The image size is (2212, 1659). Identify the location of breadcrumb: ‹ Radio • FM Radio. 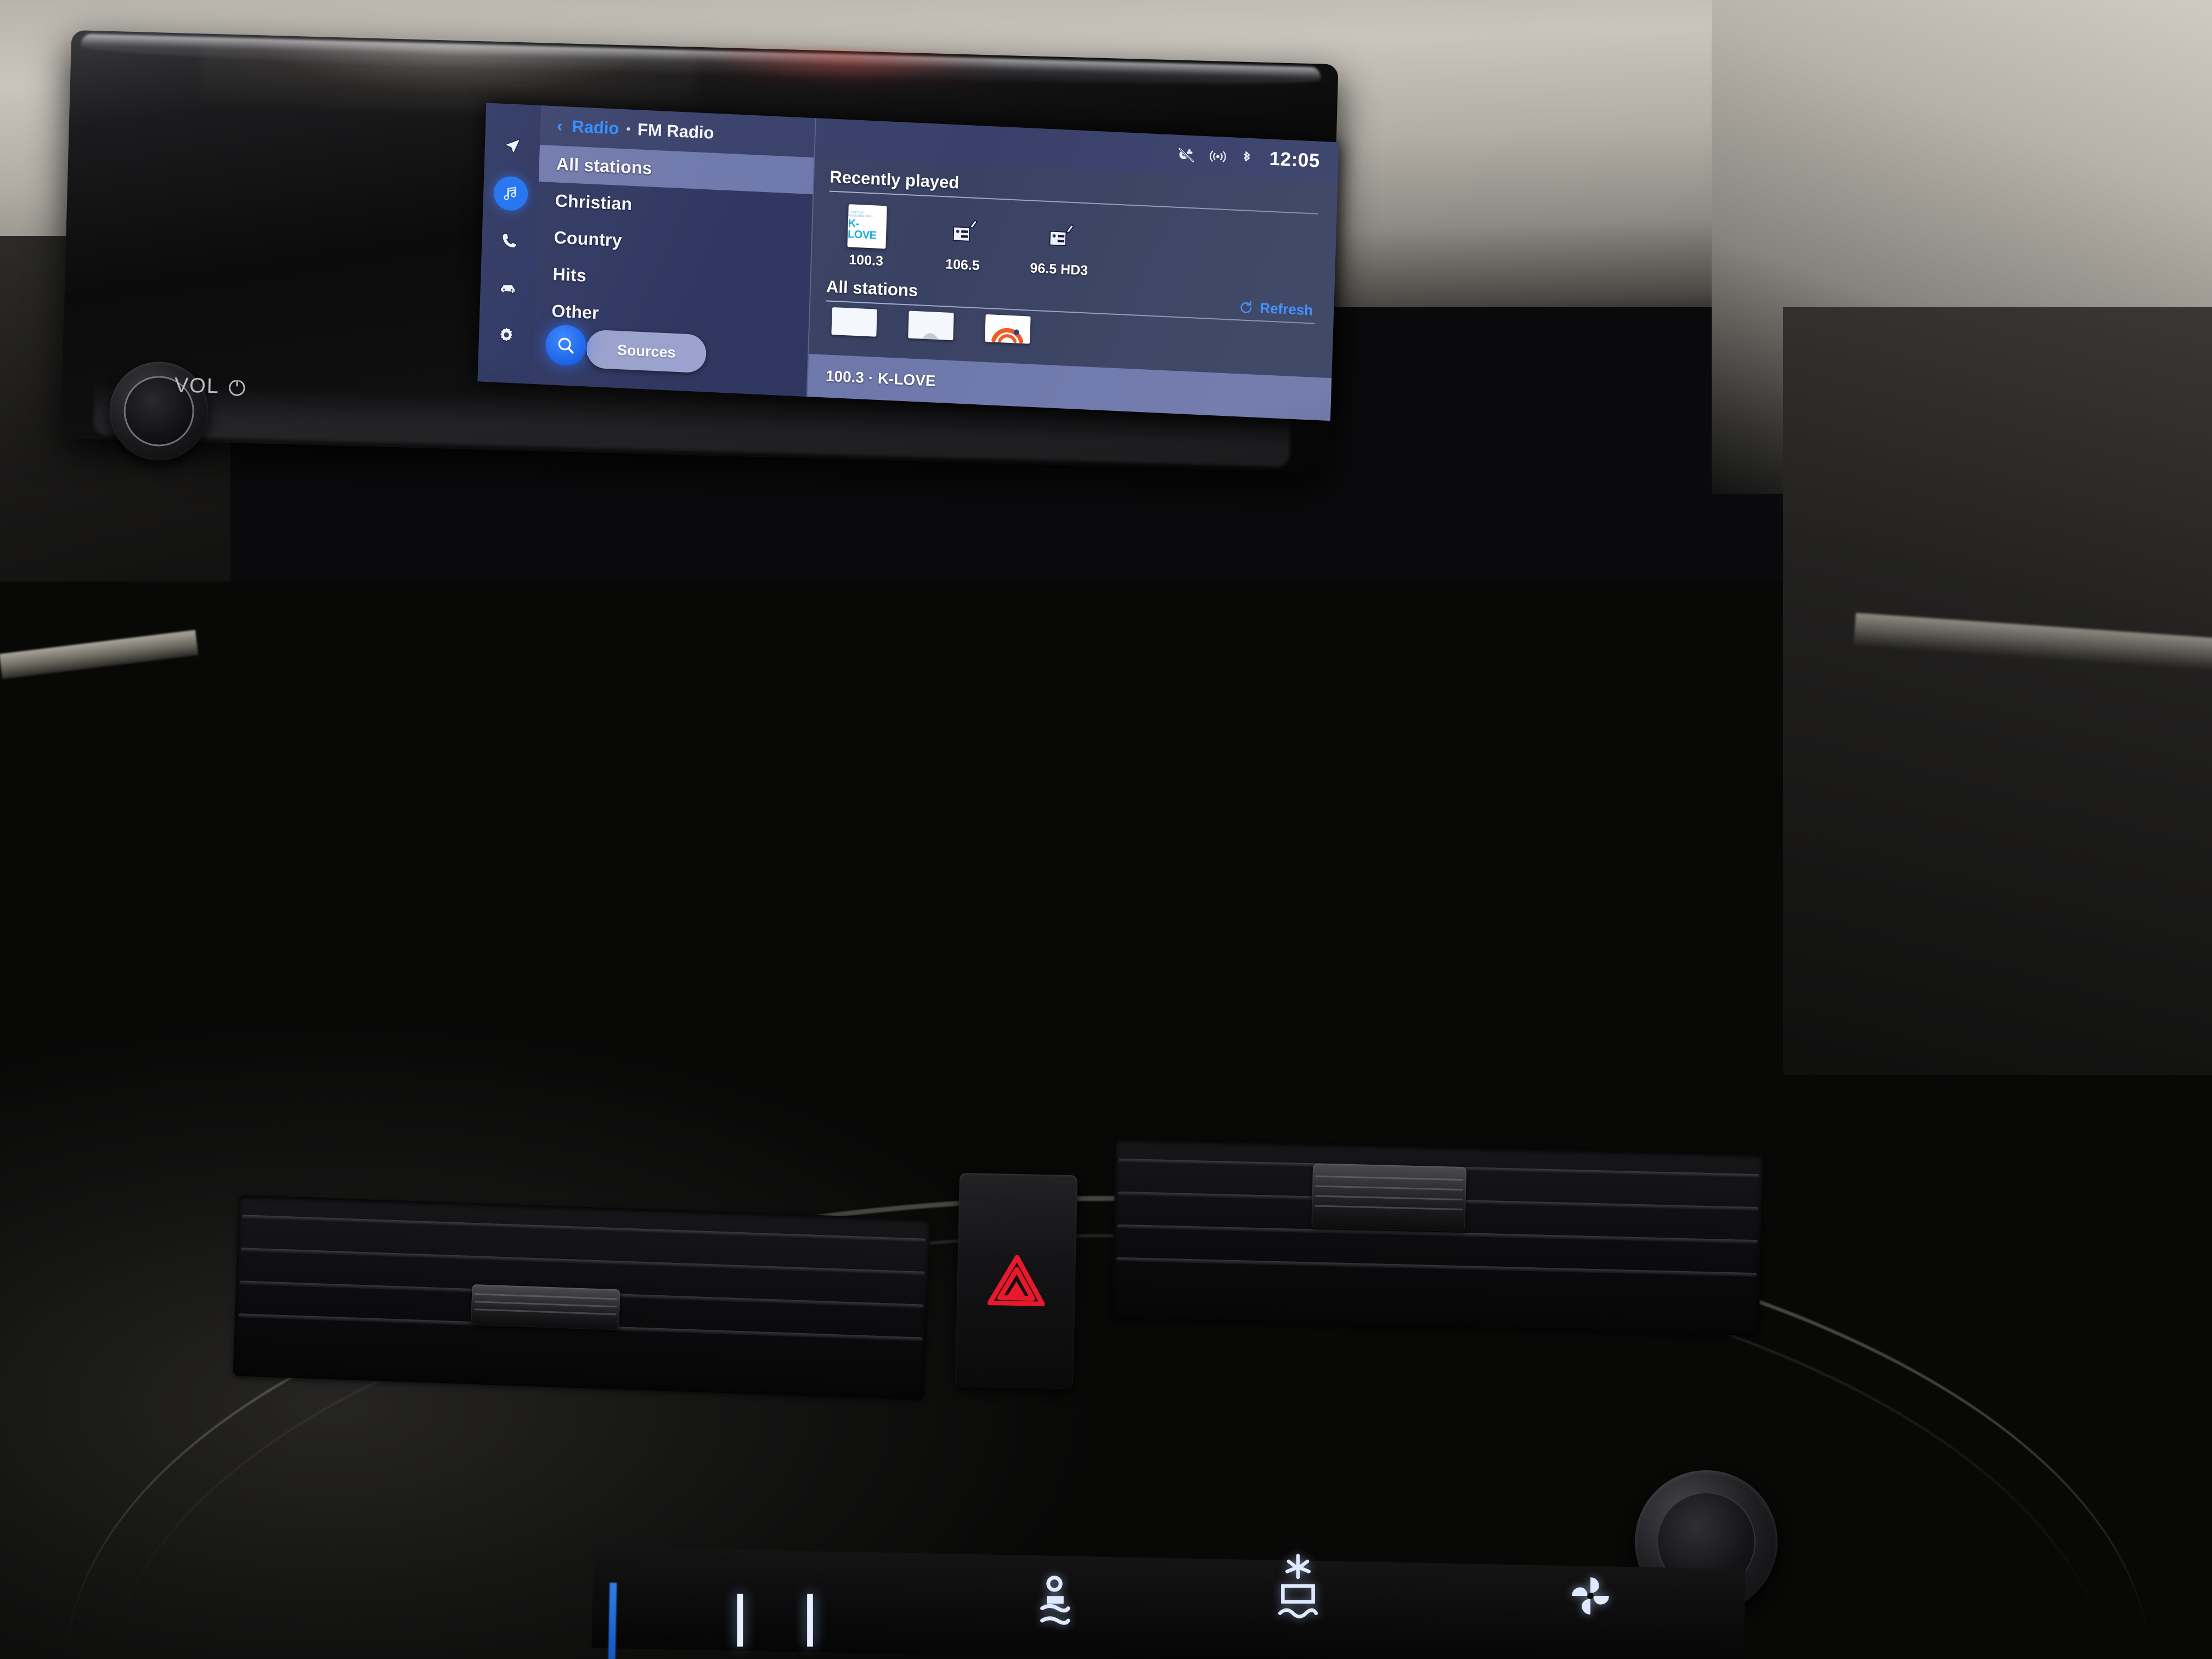
(636, 129).